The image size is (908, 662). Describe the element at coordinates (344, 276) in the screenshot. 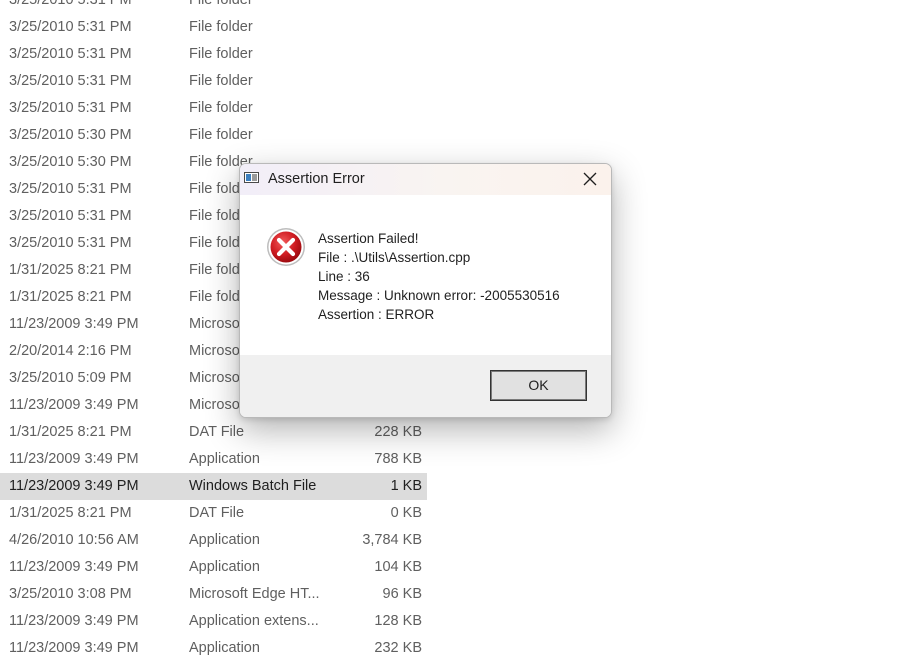

I see `message-line: Line : 36` at that location.